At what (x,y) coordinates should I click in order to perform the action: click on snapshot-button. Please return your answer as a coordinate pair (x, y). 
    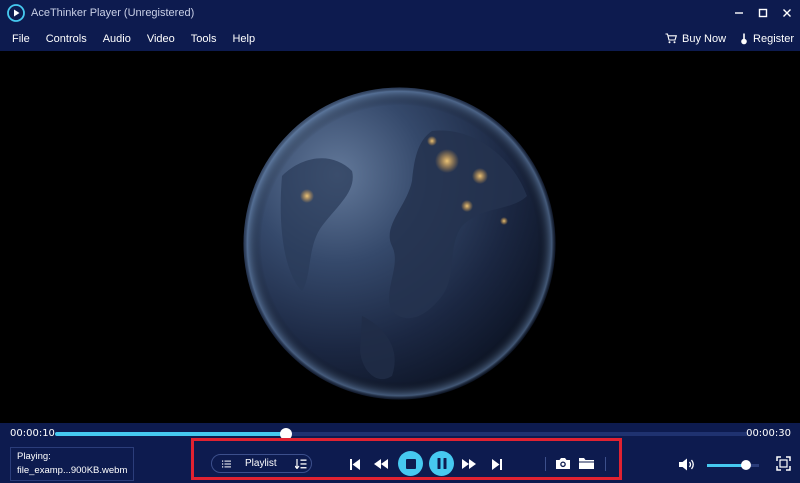
    Looking at the image, I should click on (563, 463).